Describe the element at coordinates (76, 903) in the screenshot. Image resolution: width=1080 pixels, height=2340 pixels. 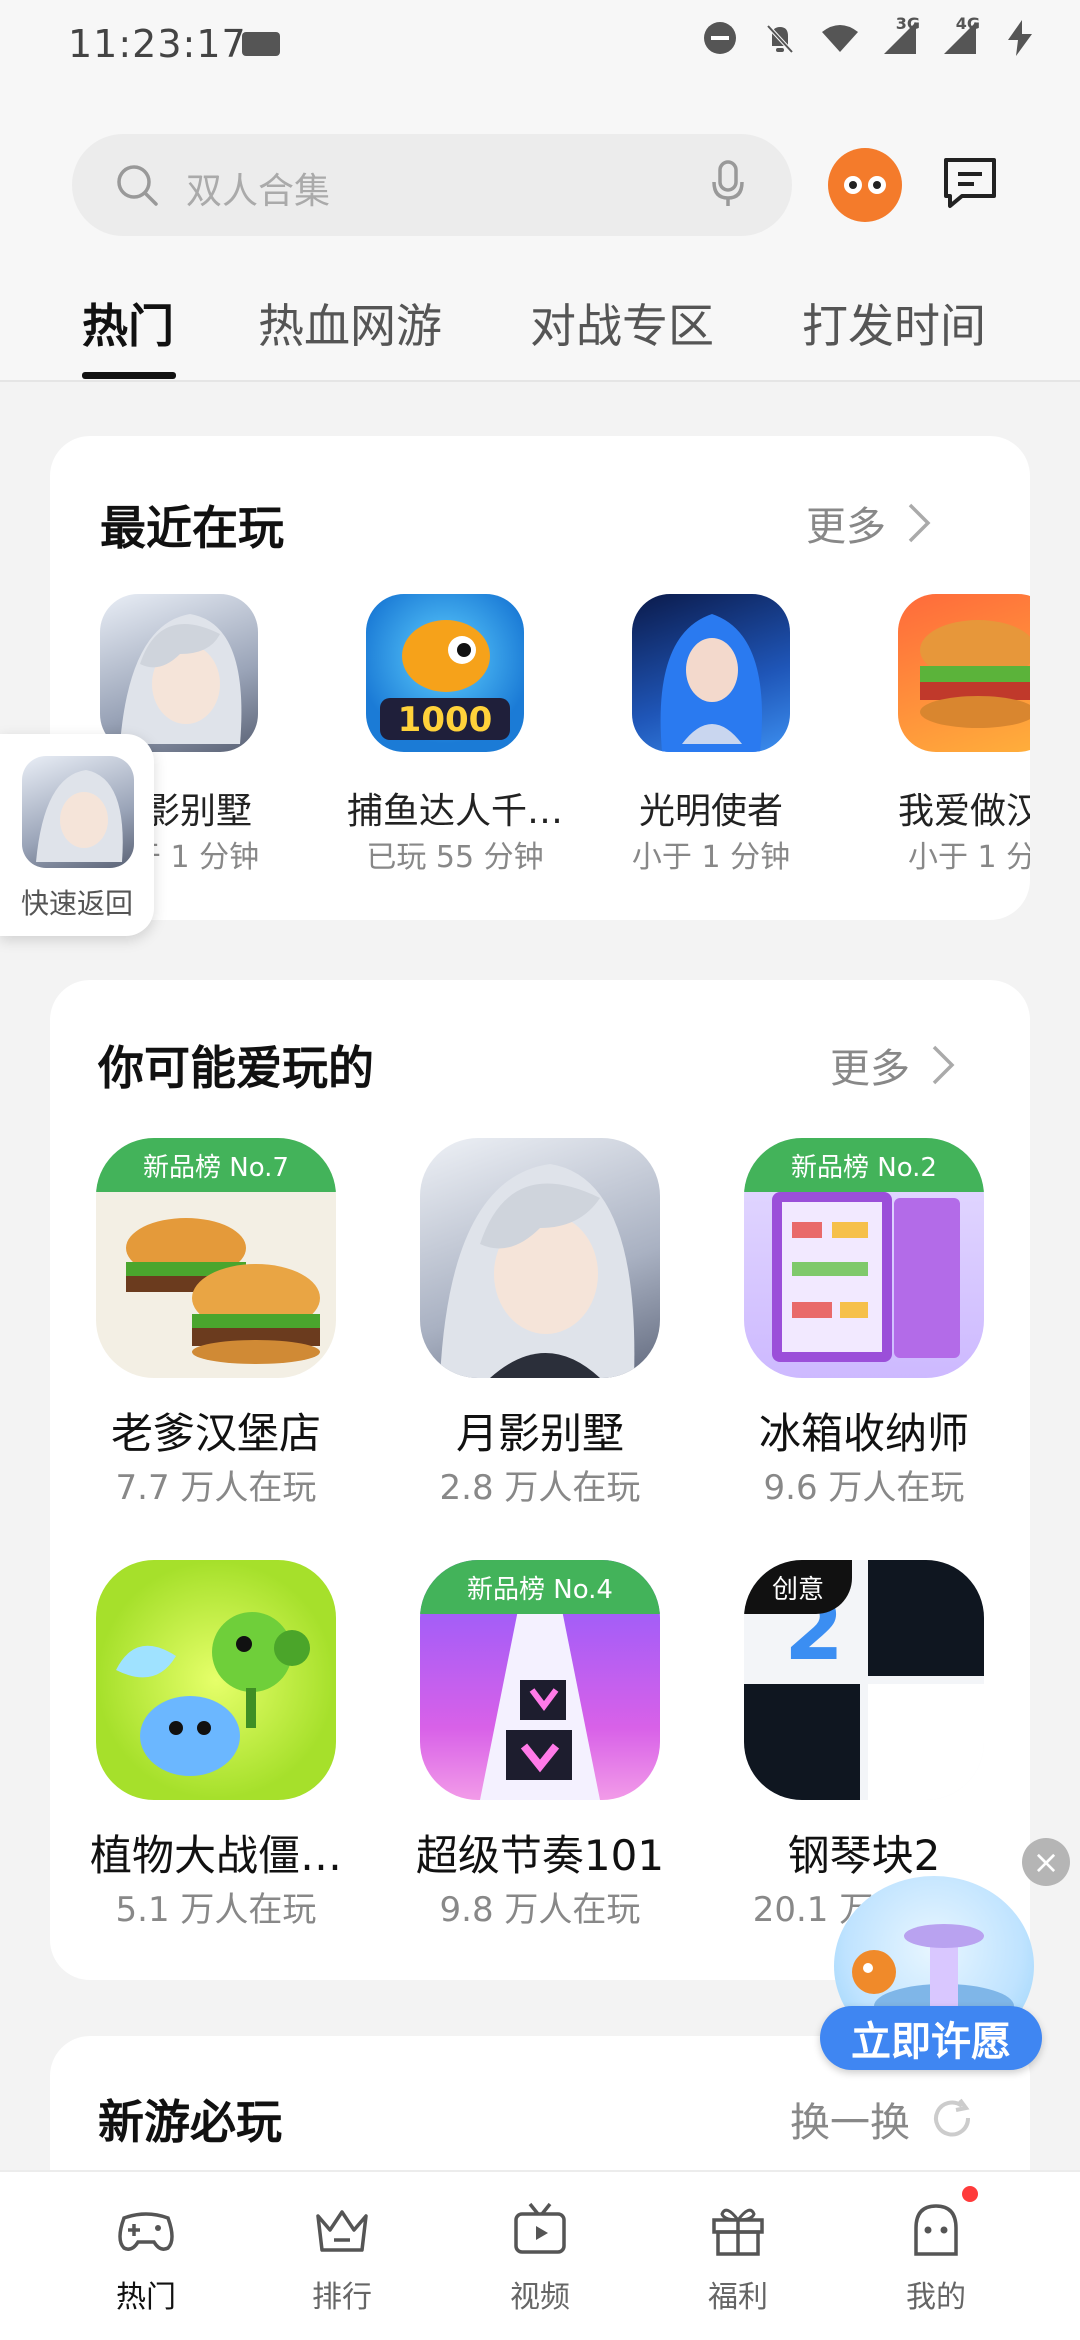
I see `quick-return-label: 快速返回` at that location.